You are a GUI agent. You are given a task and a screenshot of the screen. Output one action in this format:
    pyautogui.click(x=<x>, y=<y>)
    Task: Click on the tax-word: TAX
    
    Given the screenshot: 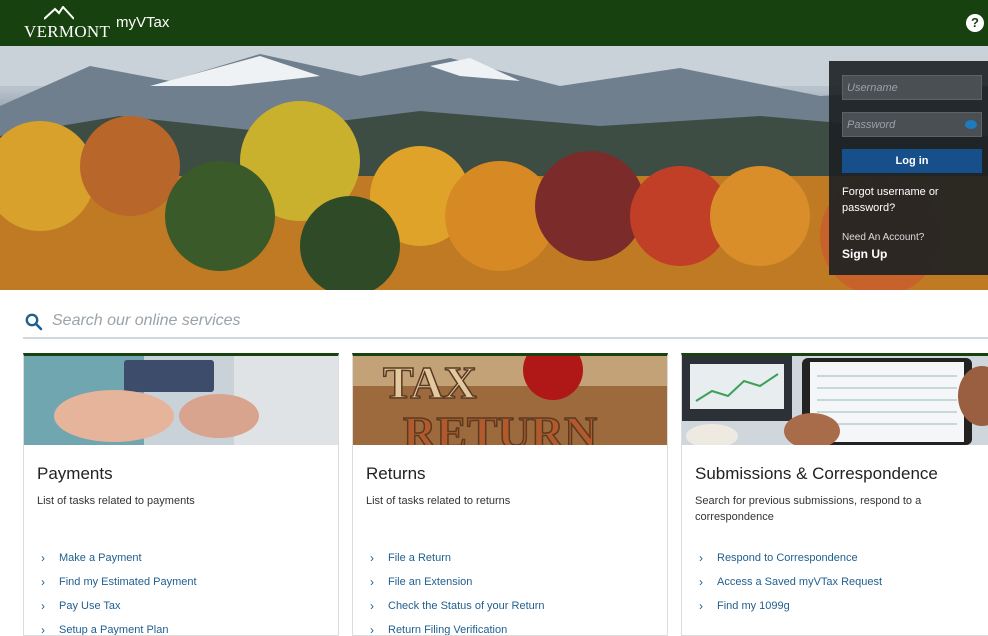 What is the action you would take?
    pyautogui.click(x=430, y=382)
    